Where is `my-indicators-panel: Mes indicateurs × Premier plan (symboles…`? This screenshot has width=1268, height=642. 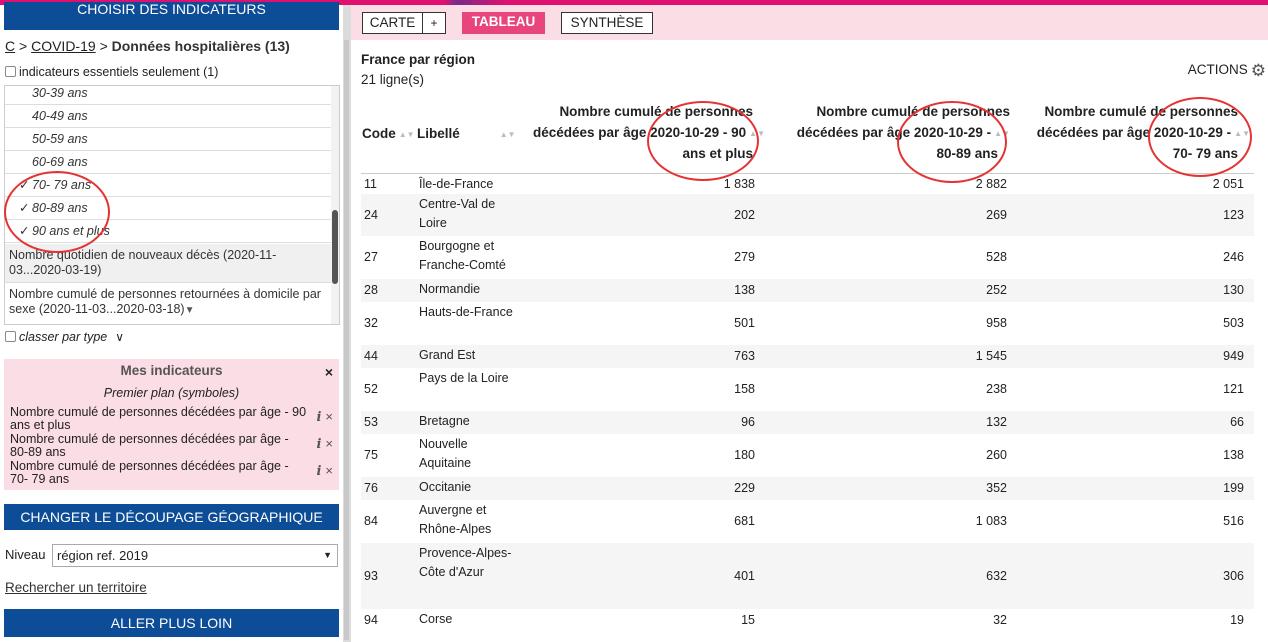 my-indicators-panel: Mes indicateurs × Premier plan (symboles… is located at coordinates (171, 424).